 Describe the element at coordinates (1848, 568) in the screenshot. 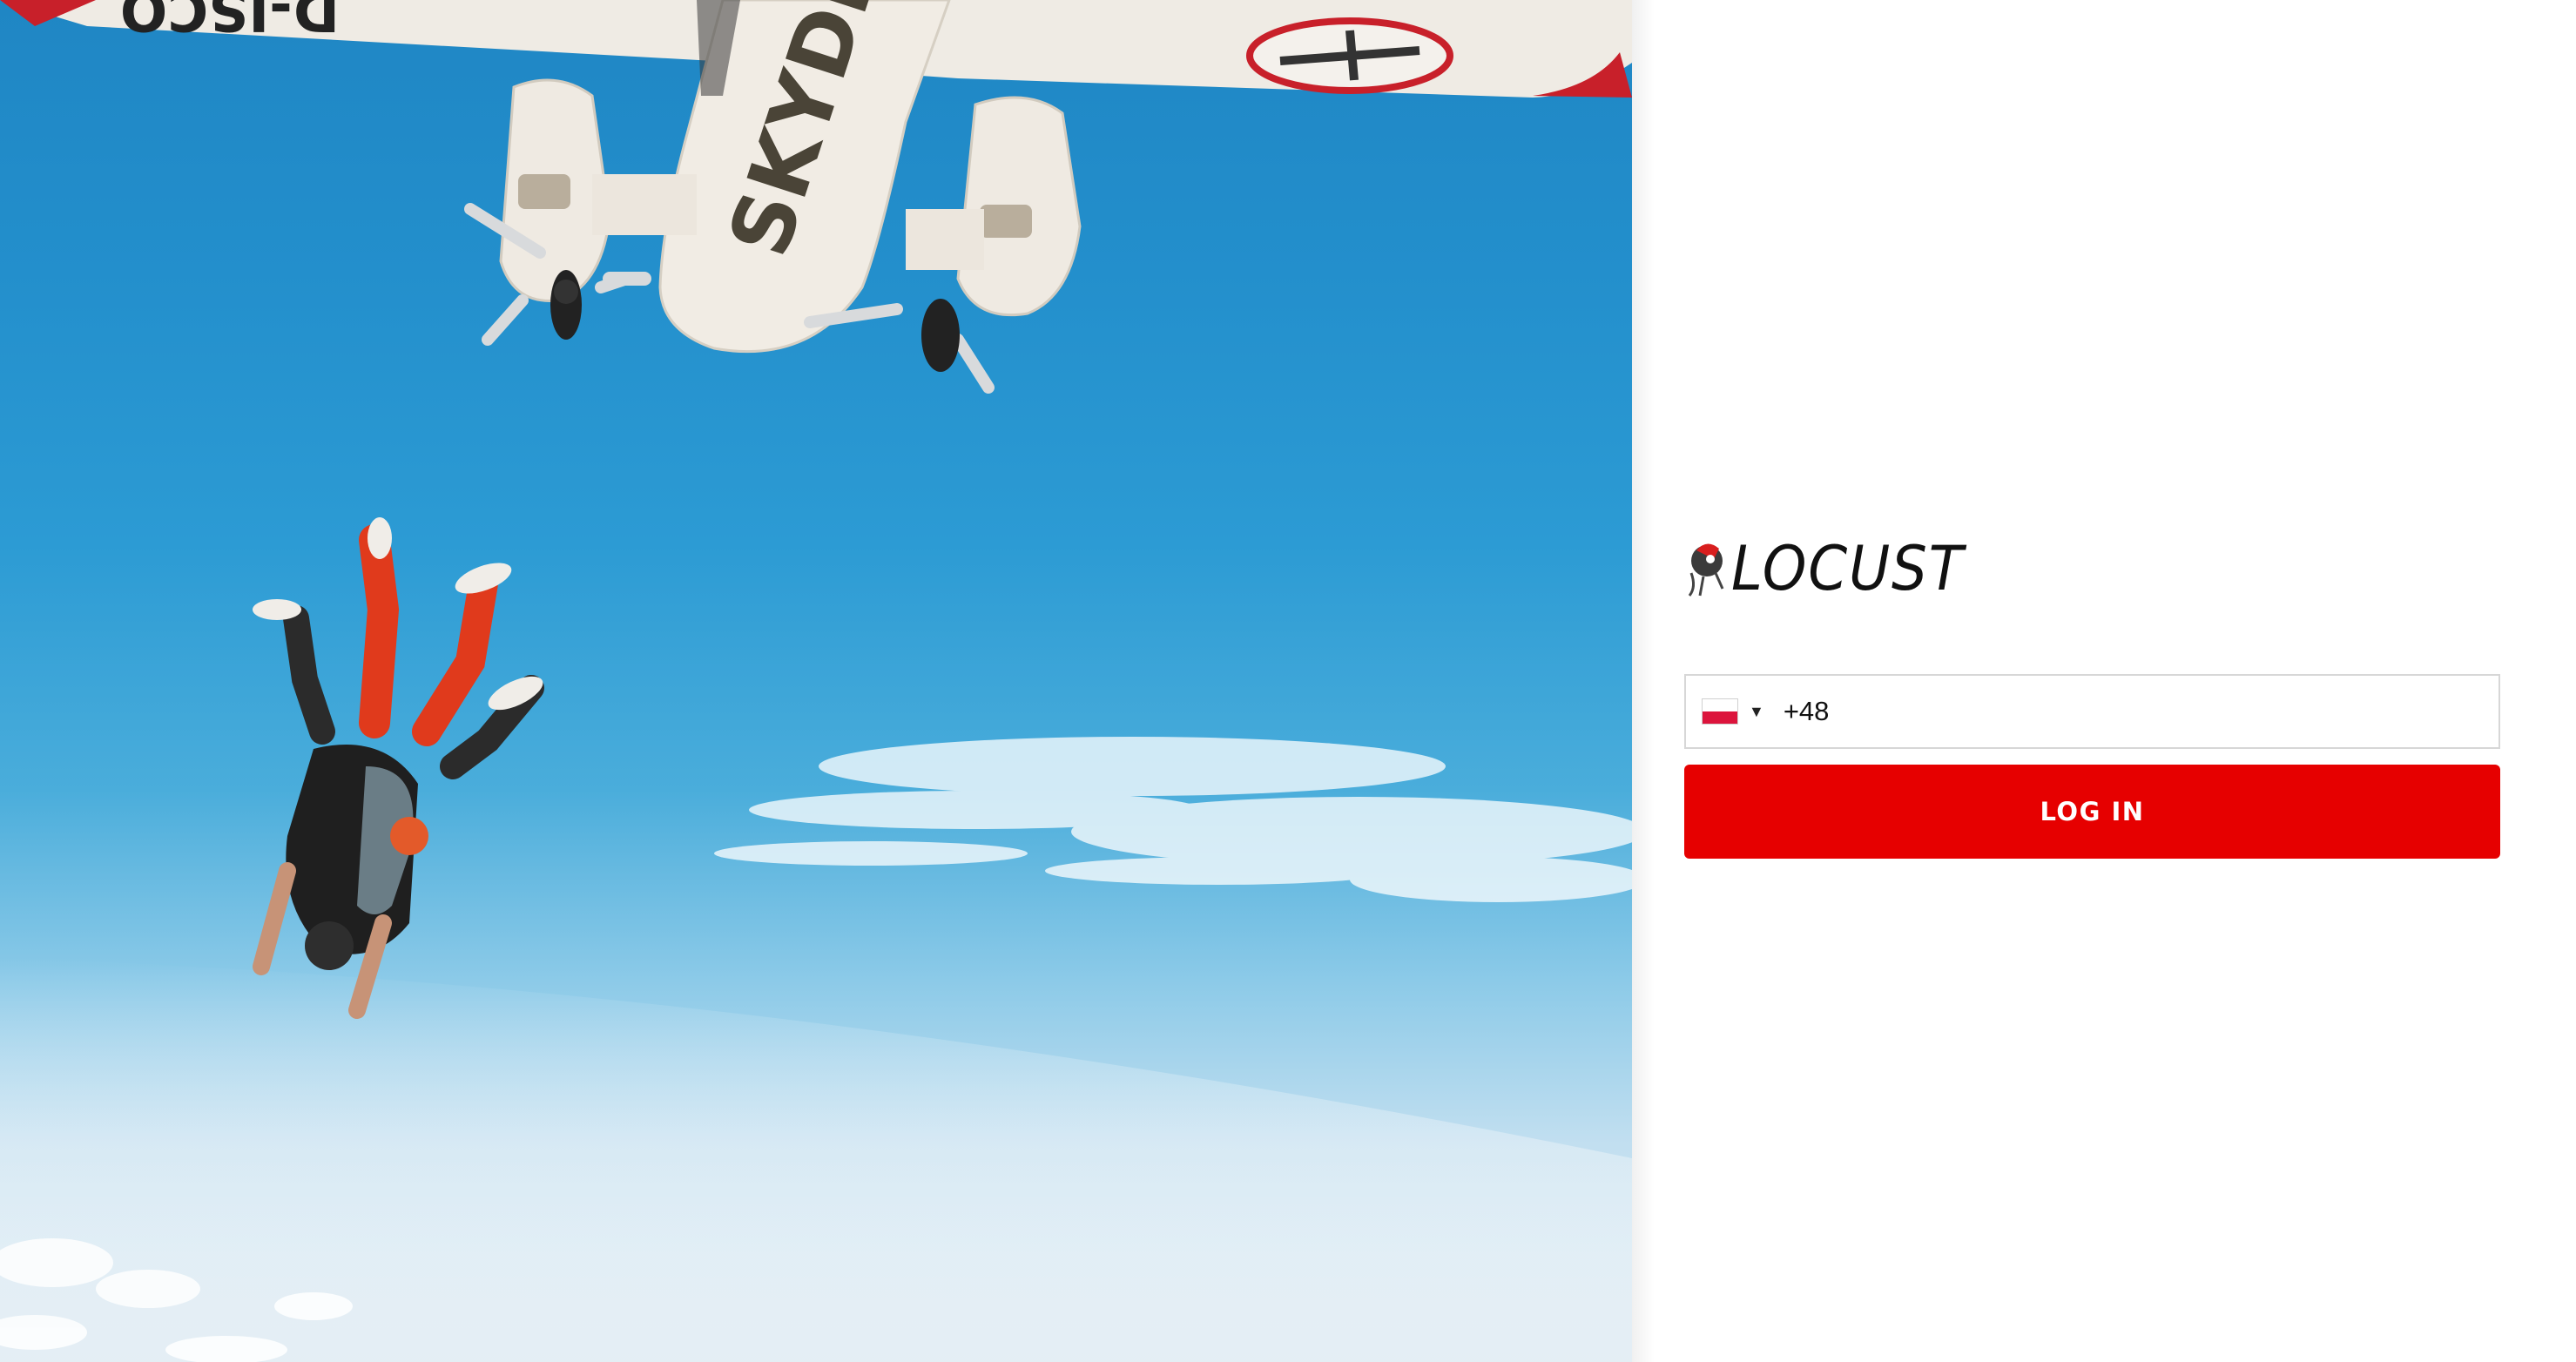

I see `brand-name: LOCUST` at that location.